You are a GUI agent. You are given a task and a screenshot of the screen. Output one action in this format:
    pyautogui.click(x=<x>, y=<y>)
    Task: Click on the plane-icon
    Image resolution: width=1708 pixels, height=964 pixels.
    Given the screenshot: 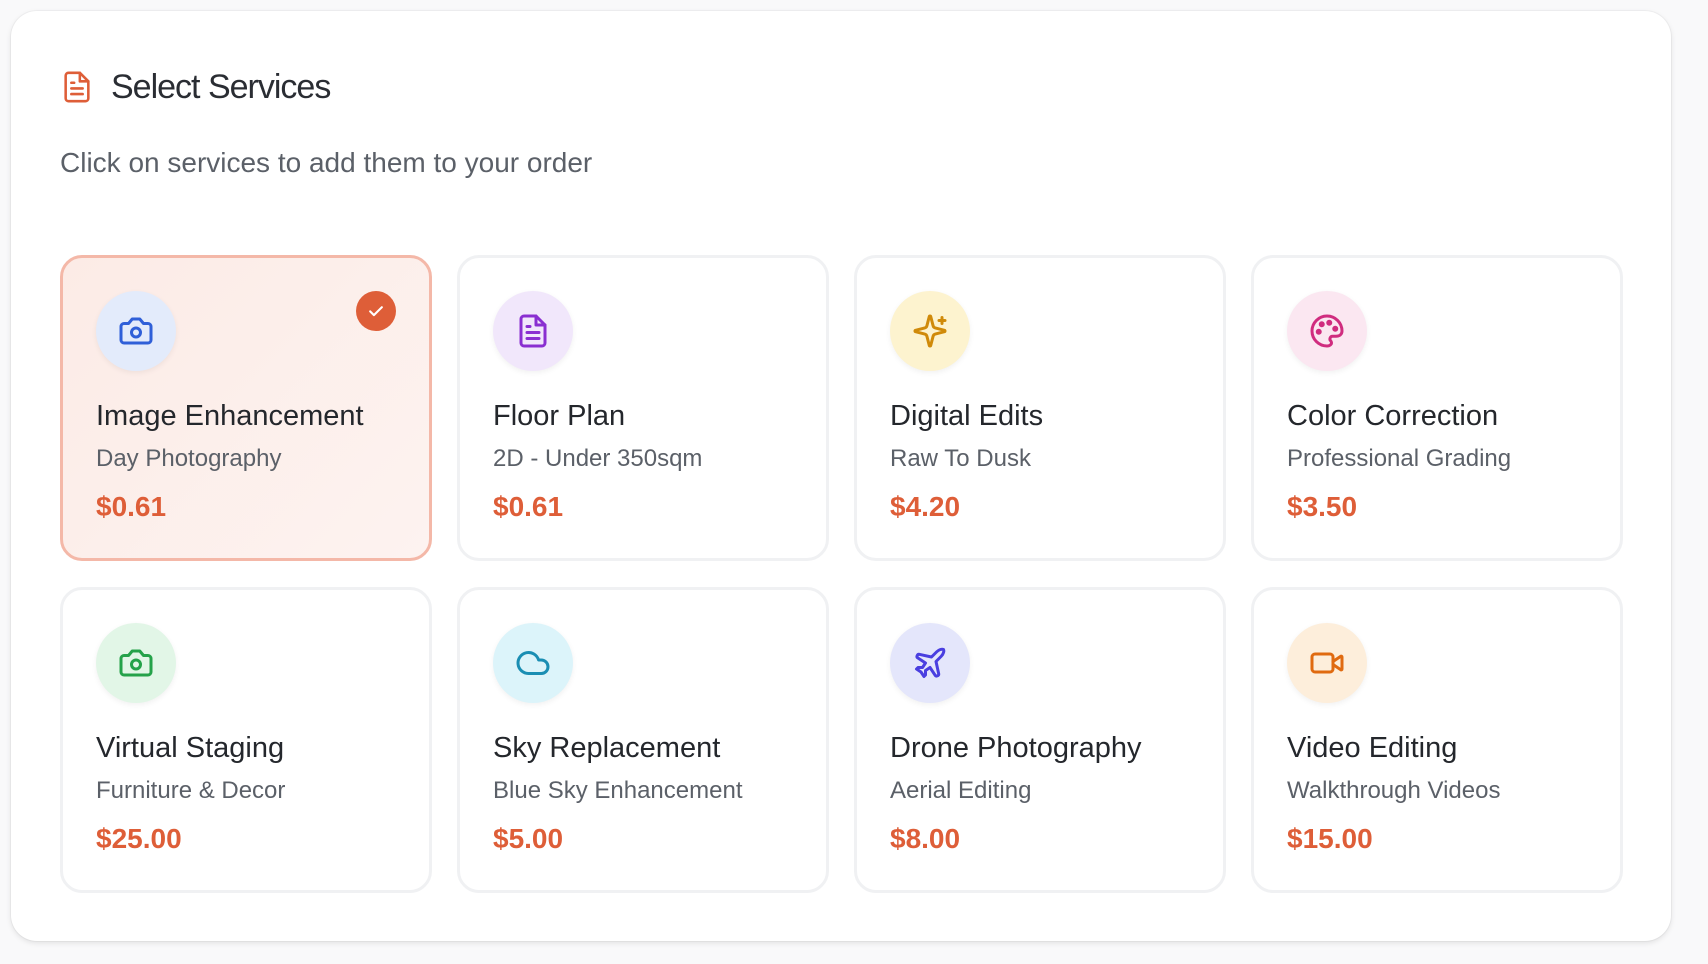 What is the action you would take?
    pyautogui.click(x=930, y=663)
    